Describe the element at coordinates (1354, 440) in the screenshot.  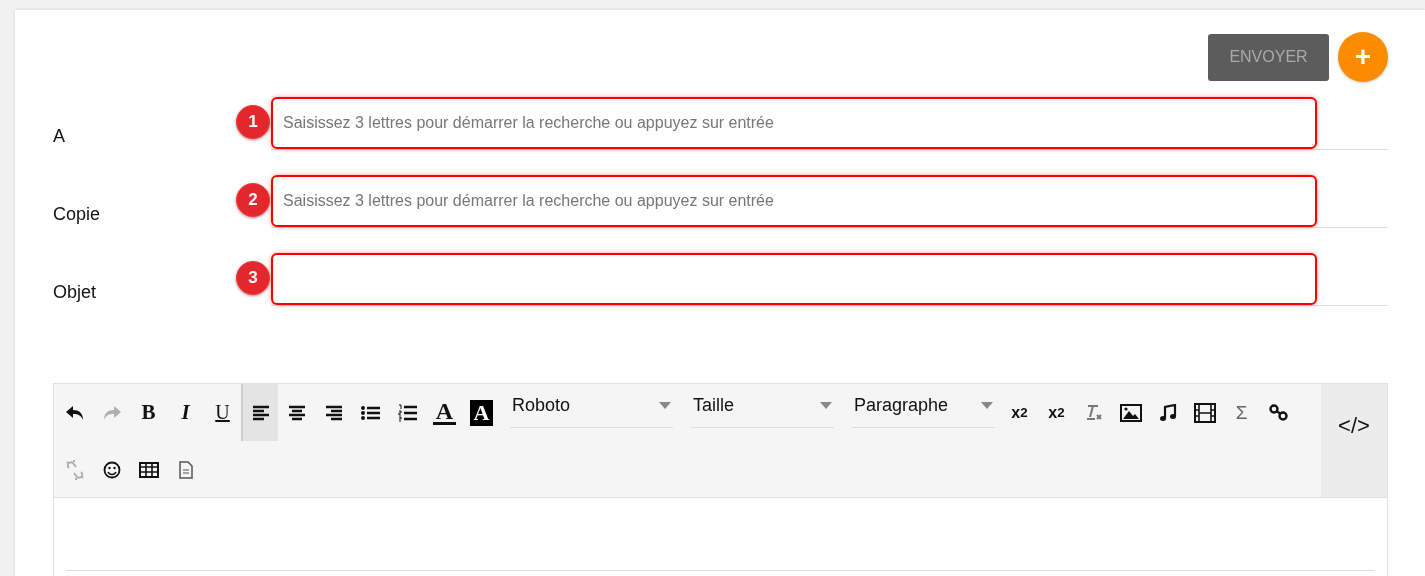
I see `code-view-button: </>` at that location.